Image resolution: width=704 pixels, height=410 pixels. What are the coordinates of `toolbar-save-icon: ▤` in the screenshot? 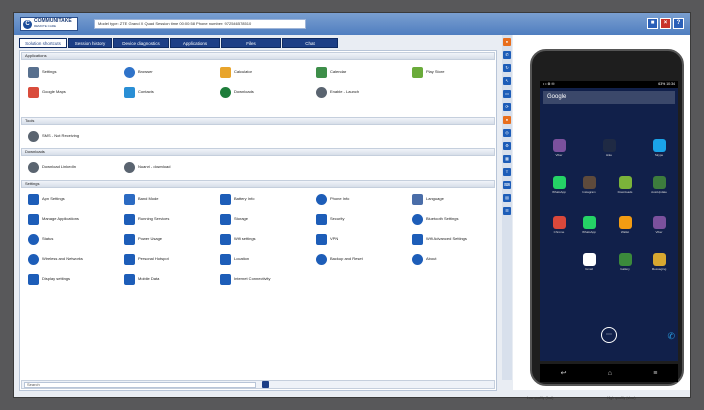 It's located at (507, 198).